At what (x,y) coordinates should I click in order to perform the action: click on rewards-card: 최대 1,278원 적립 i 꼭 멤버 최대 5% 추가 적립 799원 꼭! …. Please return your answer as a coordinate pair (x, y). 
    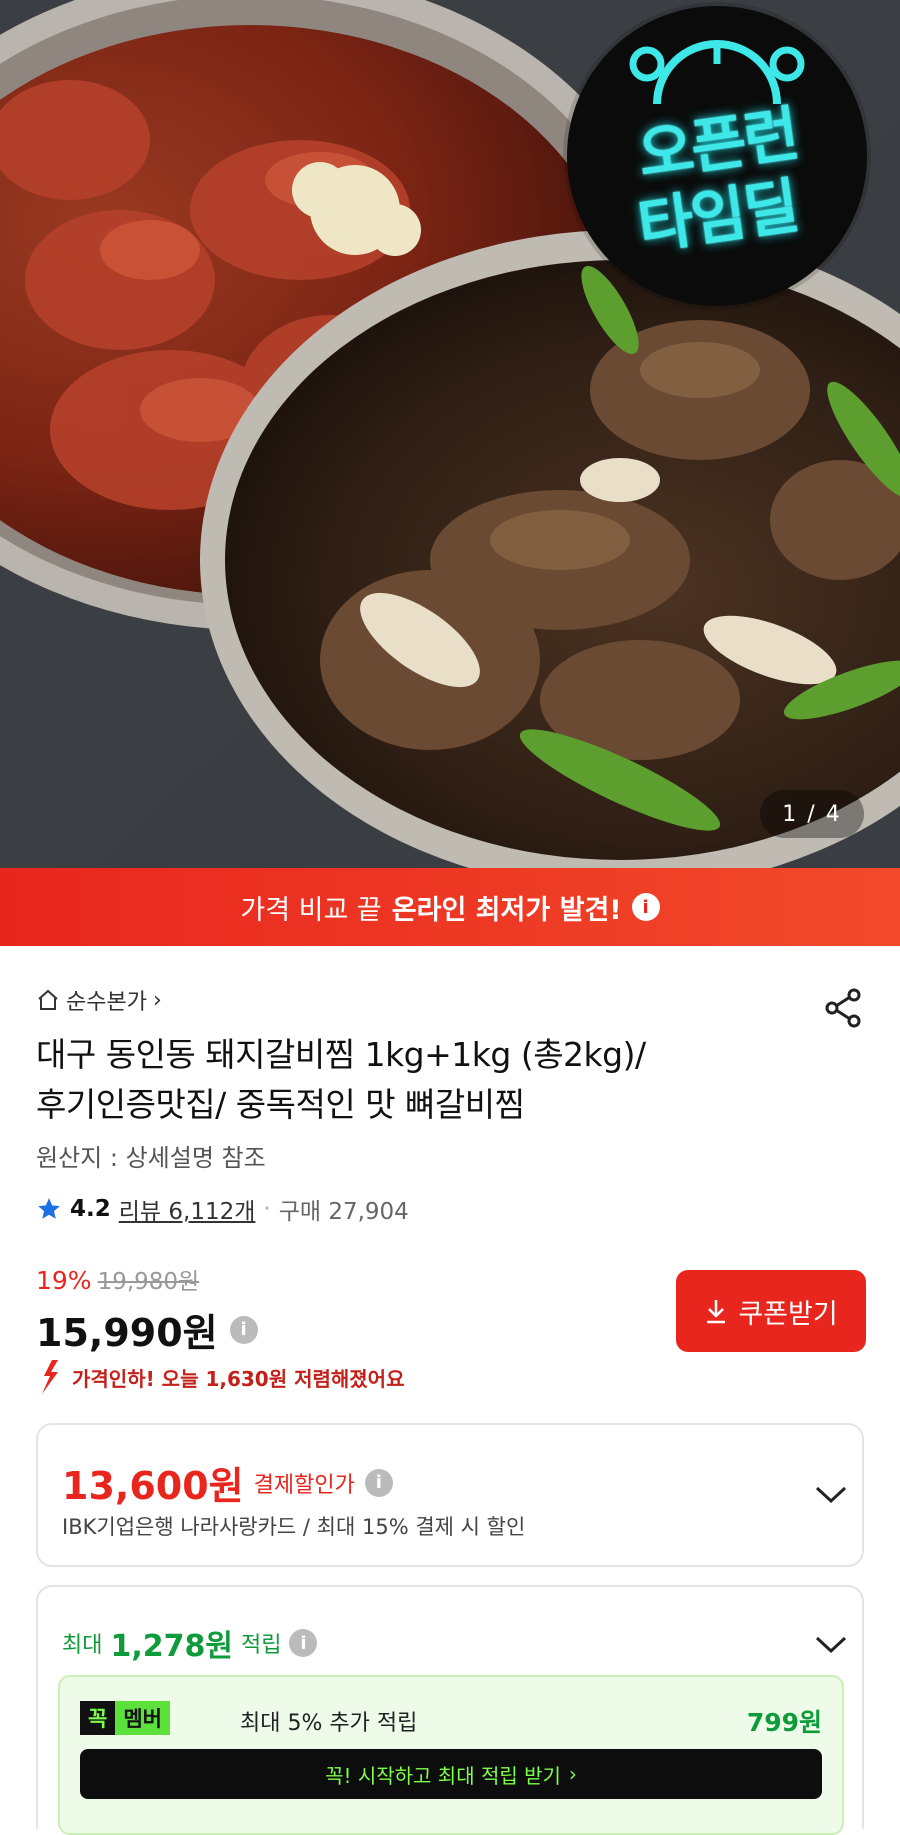
    Looking at the image, I should click on (450, 1710).